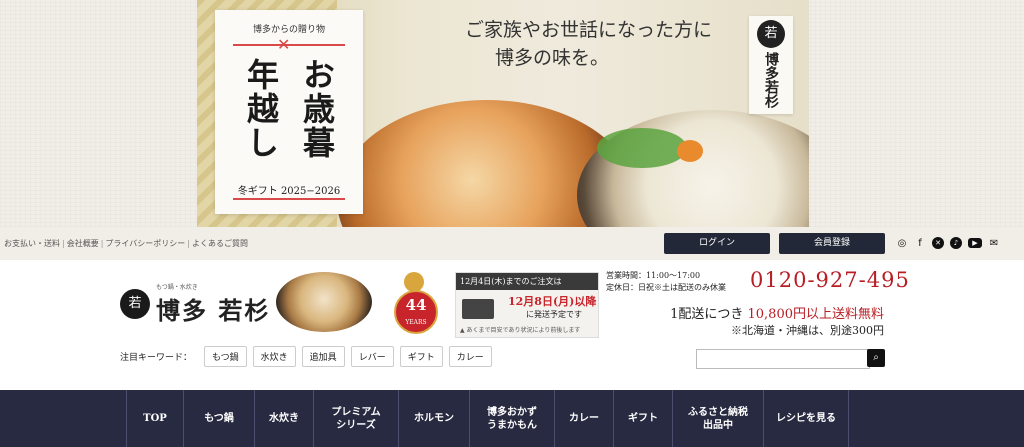 The image size is (1024, 447). I want to click on keyword-motsunabe: もつ鍋, so click(225, 356).